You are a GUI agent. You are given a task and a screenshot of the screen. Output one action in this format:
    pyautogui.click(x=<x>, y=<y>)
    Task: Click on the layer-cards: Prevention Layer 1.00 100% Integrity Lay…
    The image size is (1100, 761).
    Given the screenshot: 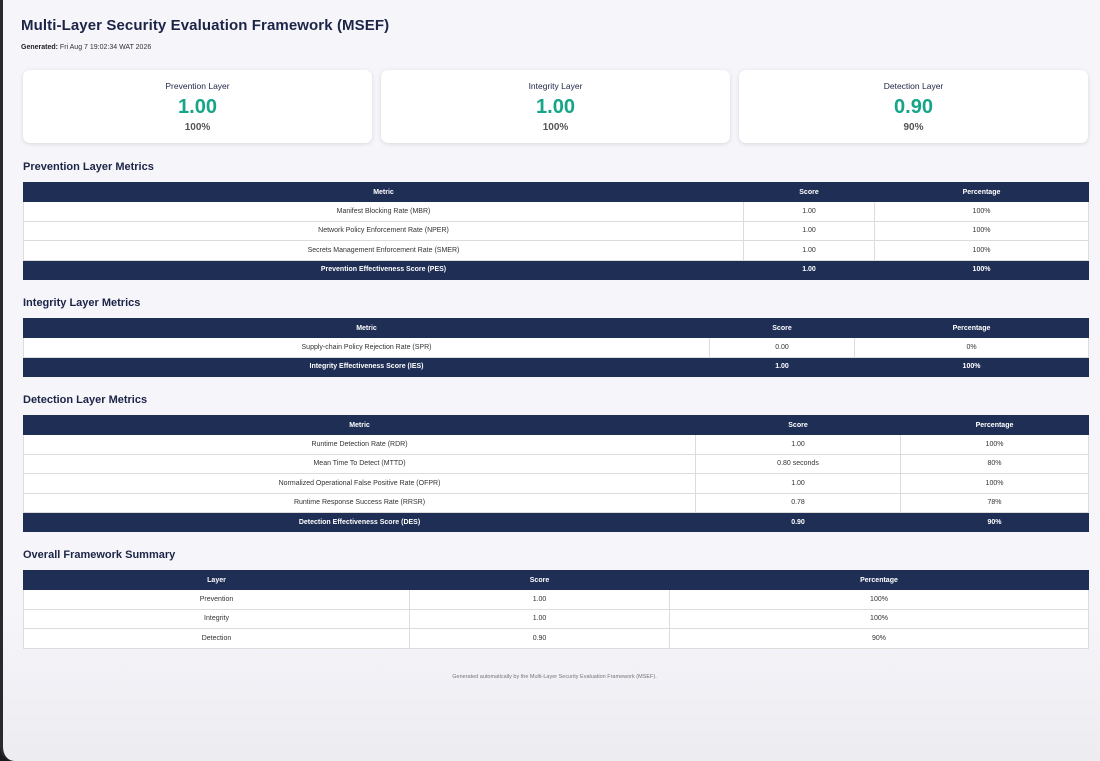 What is the action you would take?
    pyautogui.click(x=555, y=106)
    